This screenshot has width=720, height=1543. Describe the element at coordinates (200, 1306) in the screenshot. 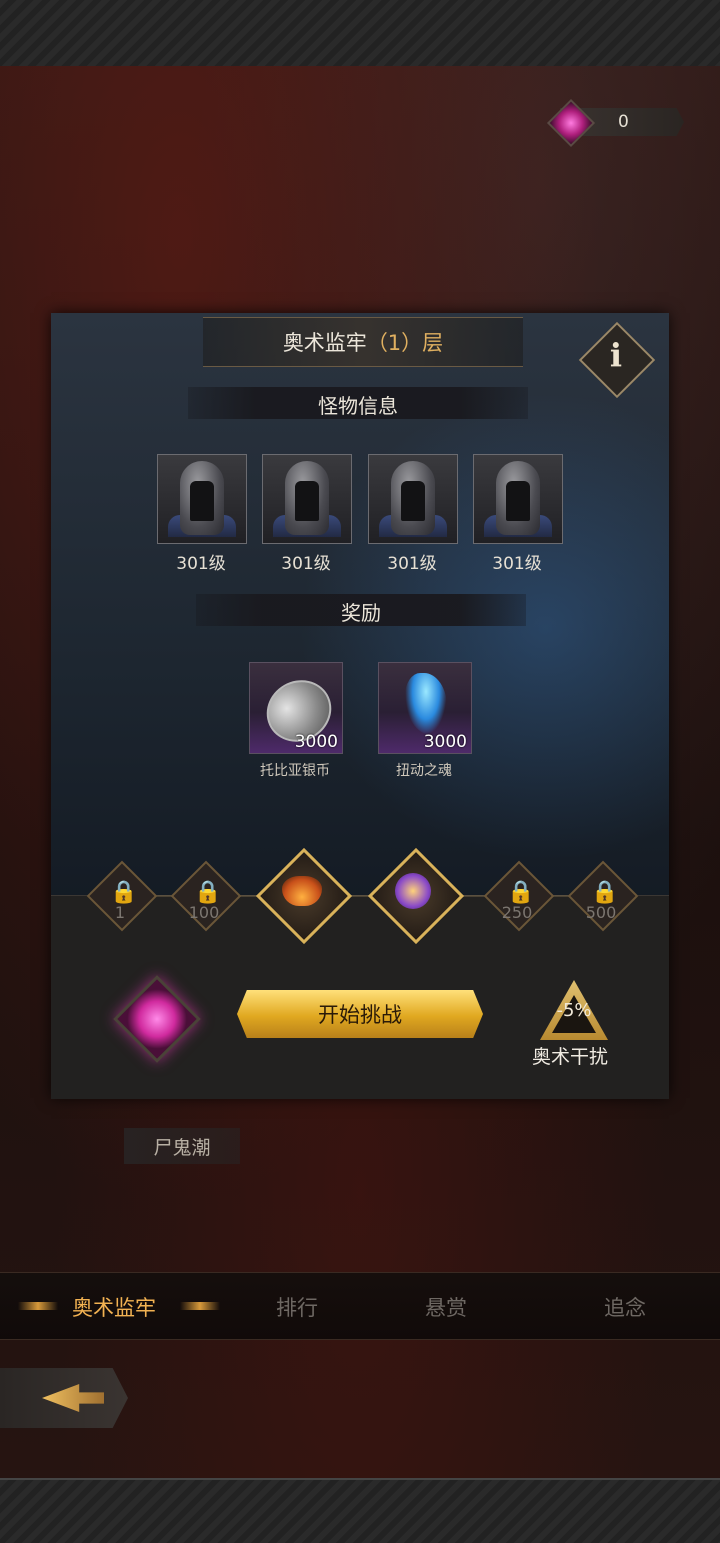

I see `tab-ornament-right` at that location.